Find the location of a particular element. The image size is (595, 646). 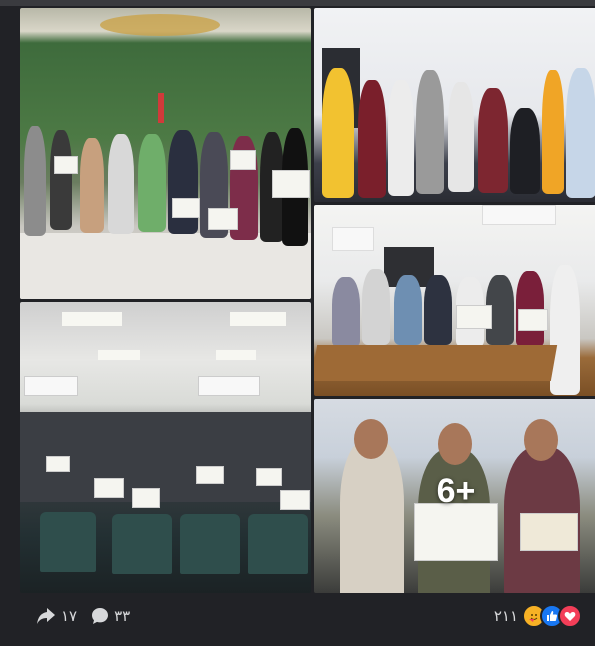

photo-2-group-office is located at coordinates (454, 105).